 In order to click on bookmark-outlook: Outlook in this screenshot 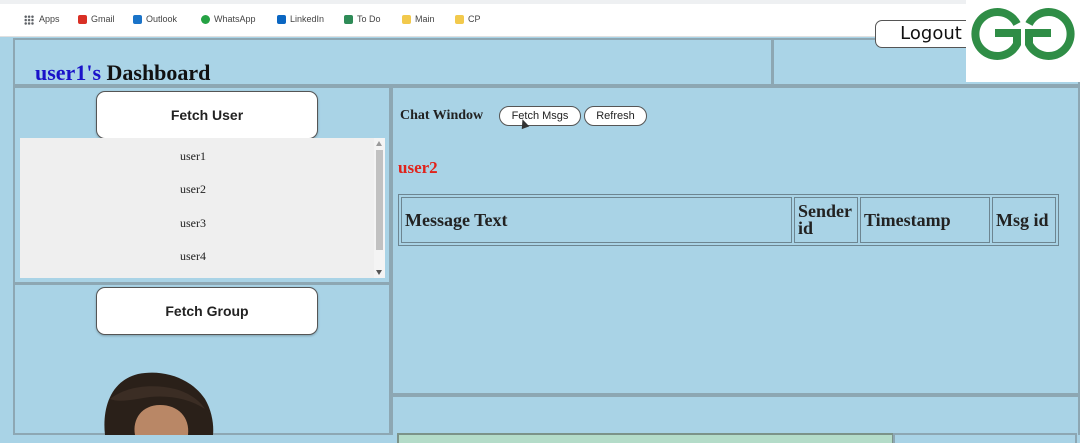, I will do `click(155, 19)`.